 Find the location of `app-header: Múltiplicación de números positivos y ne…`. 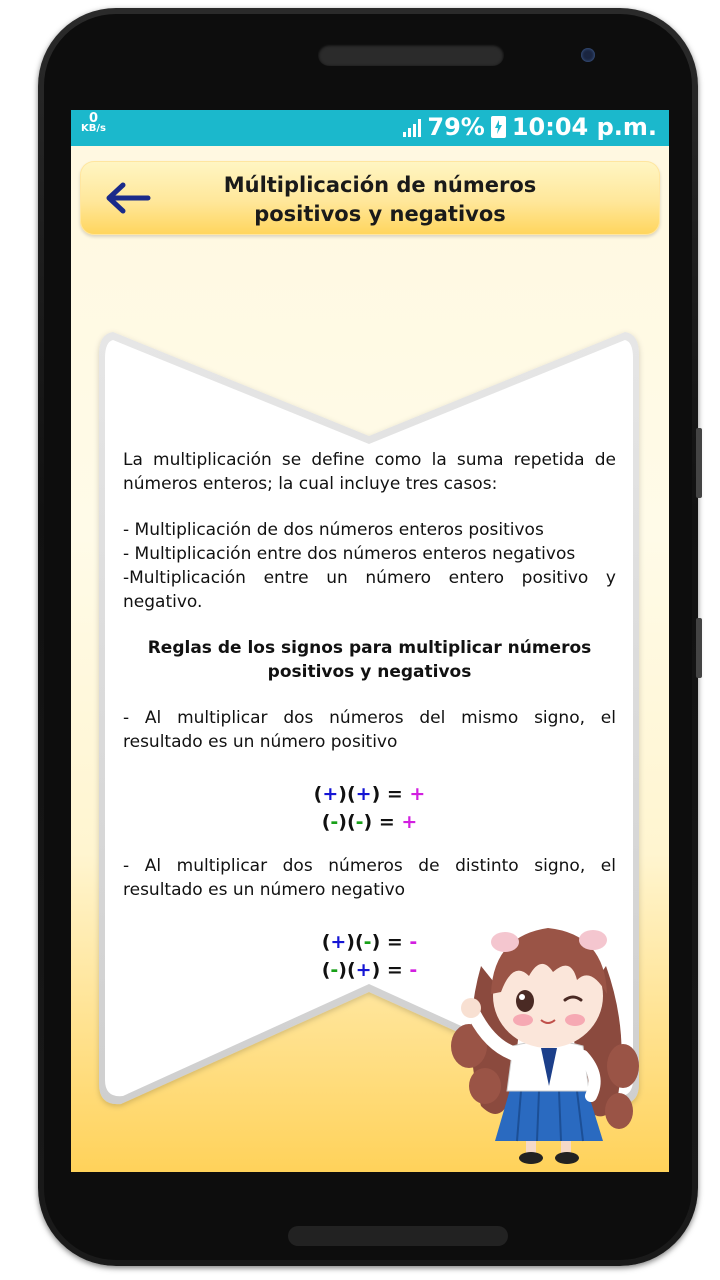

app-header: Múltiplicación de números positivos y ne… is located at coordinates (370, 198).